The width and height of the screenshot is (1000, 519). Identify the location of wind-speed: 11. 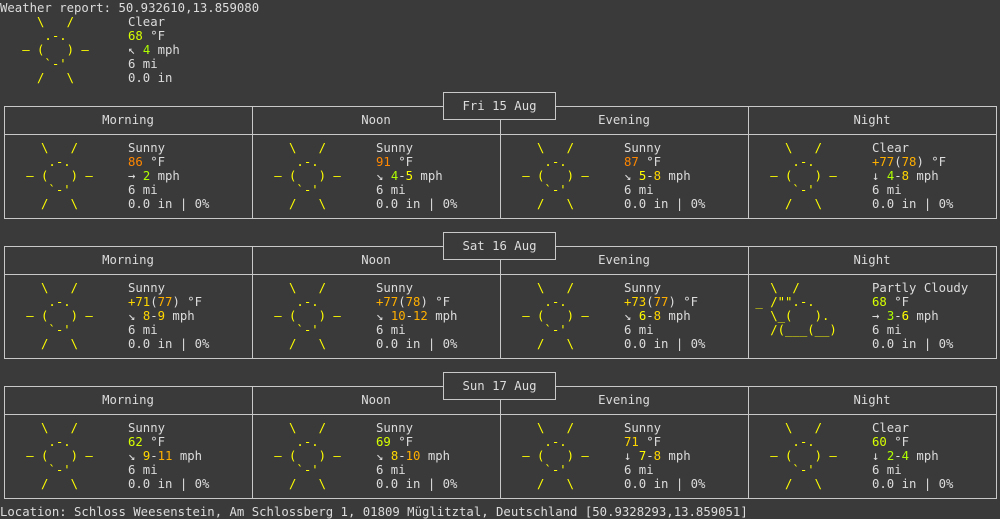
(165, 456).